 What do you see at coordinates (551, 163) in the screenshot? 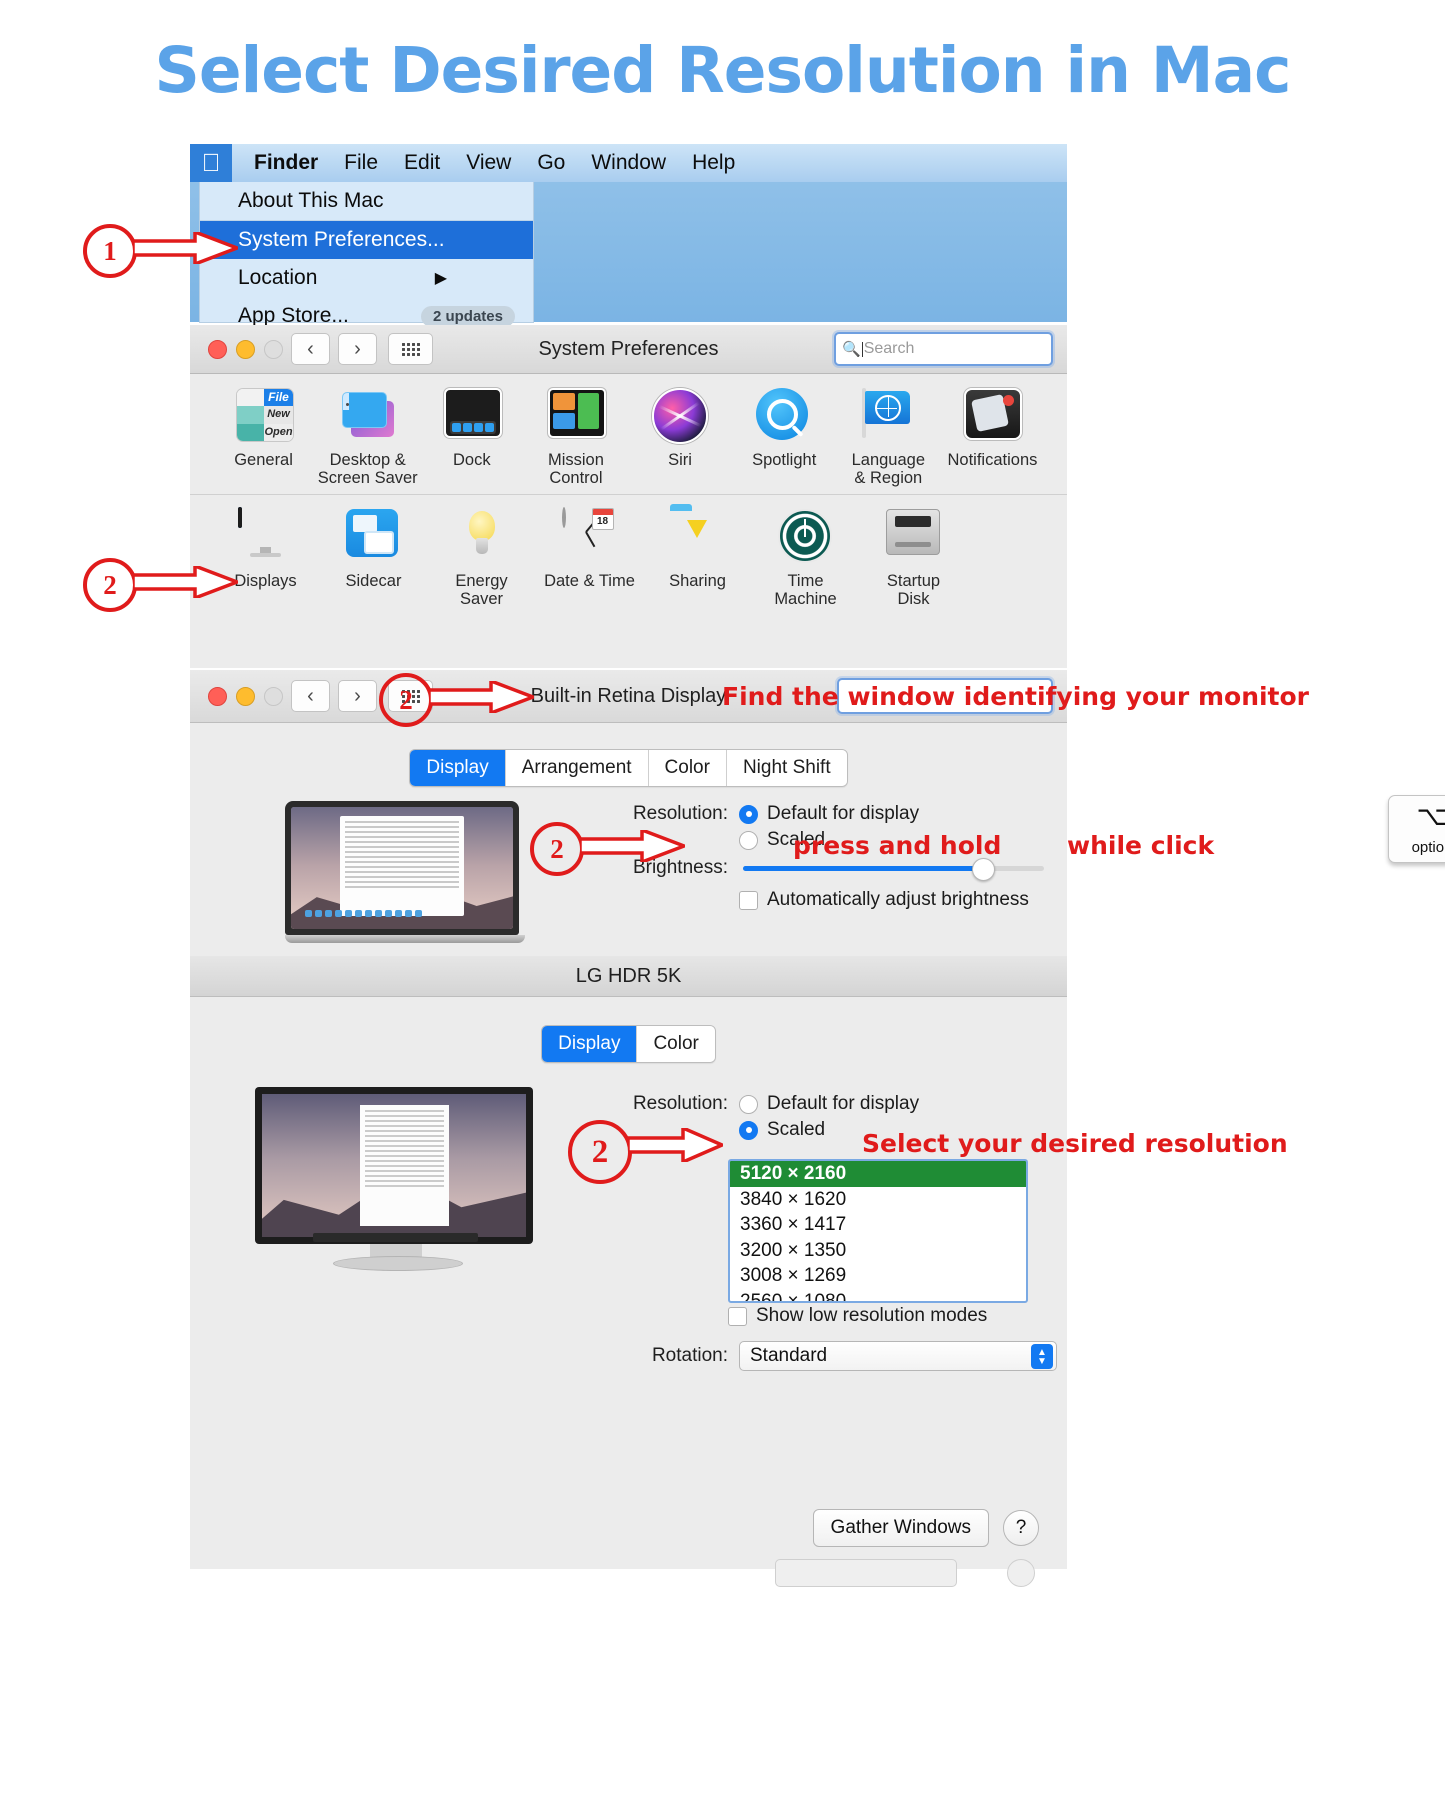
I see `menu-item-go: Go` at bounding box center [551, 163].